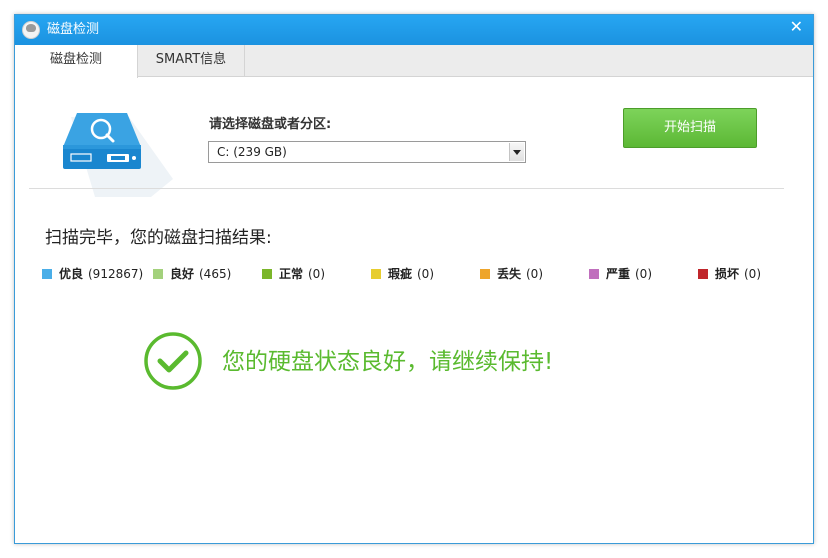  I want to click on legend-count: (465), so click(215, 274).